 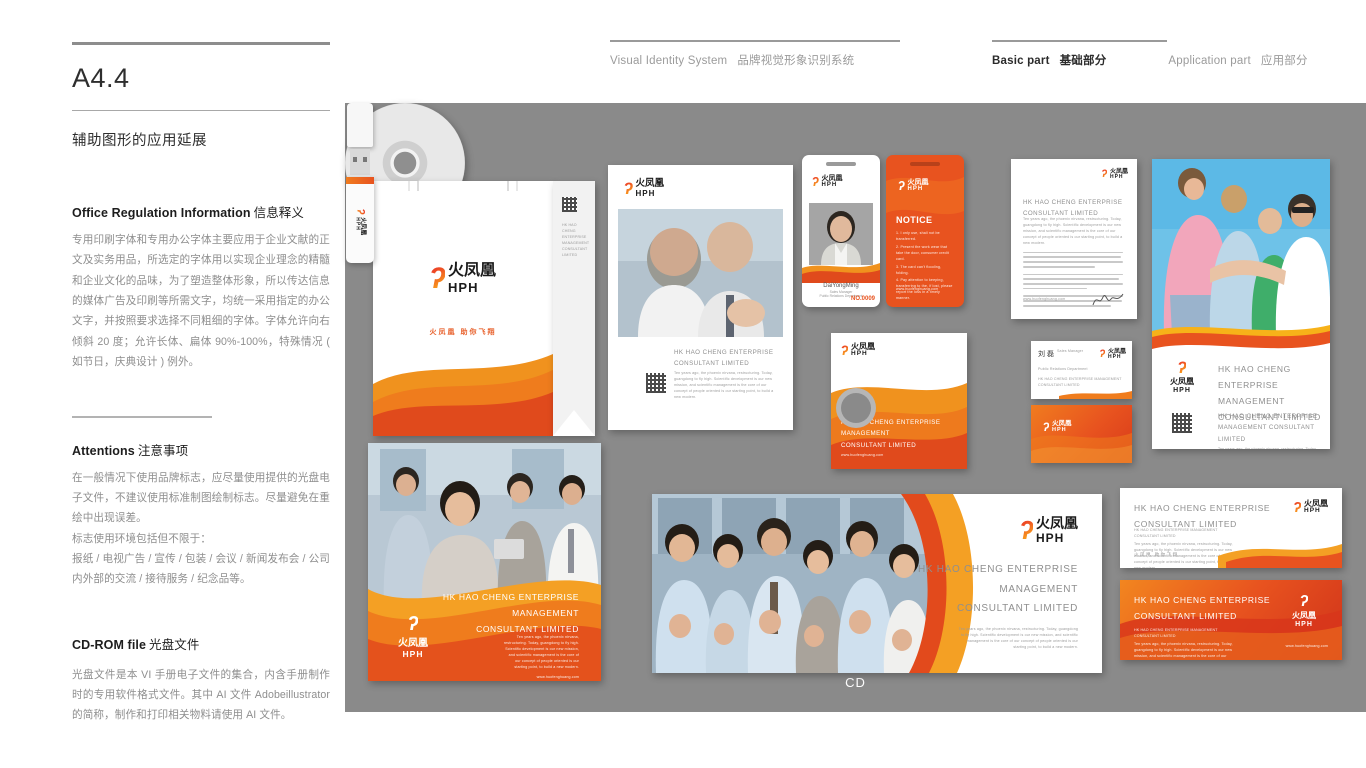 What do you see at coordinates (1284, 61) in the screenshot?
I see `tab-application-part-cn: 应用部分` at bounding box center [1284, 61].